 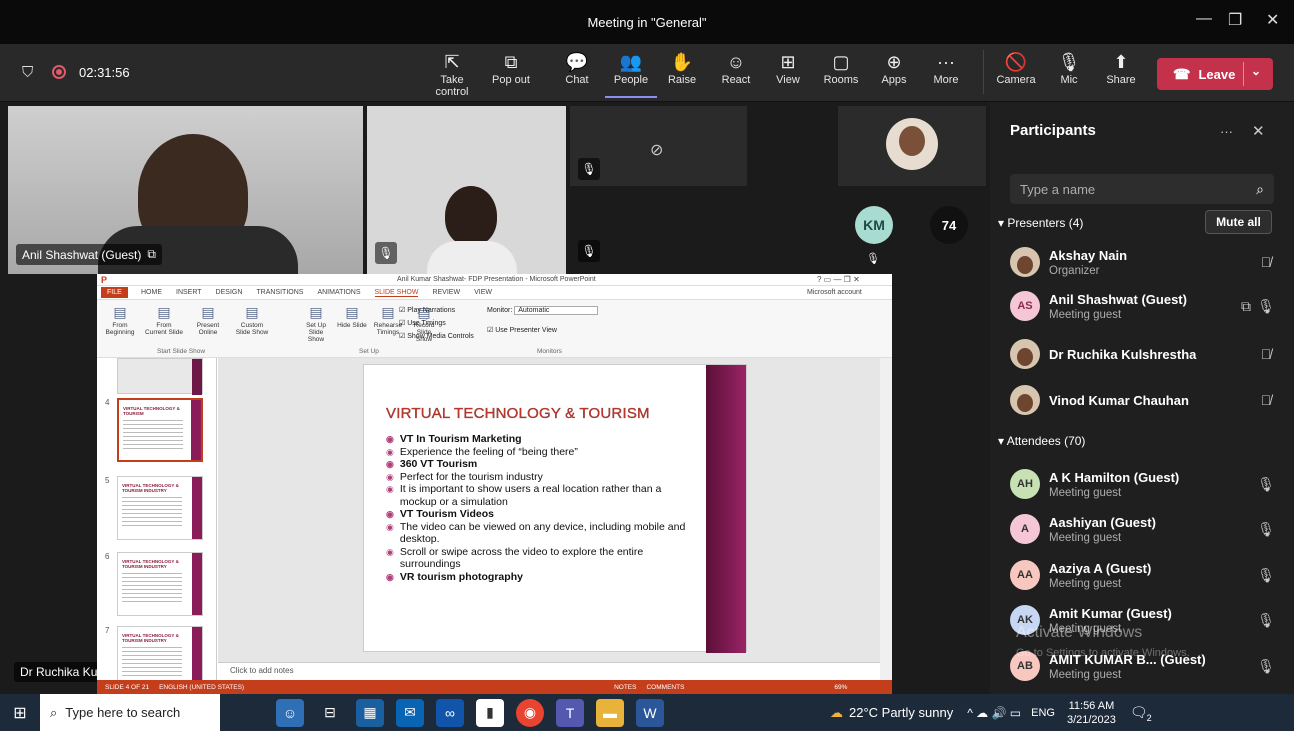 What do you see at coordinates (1258, 131) in the screenshot?
I see `close-panel-icon: ✕` at bounding box center [1258, 131].